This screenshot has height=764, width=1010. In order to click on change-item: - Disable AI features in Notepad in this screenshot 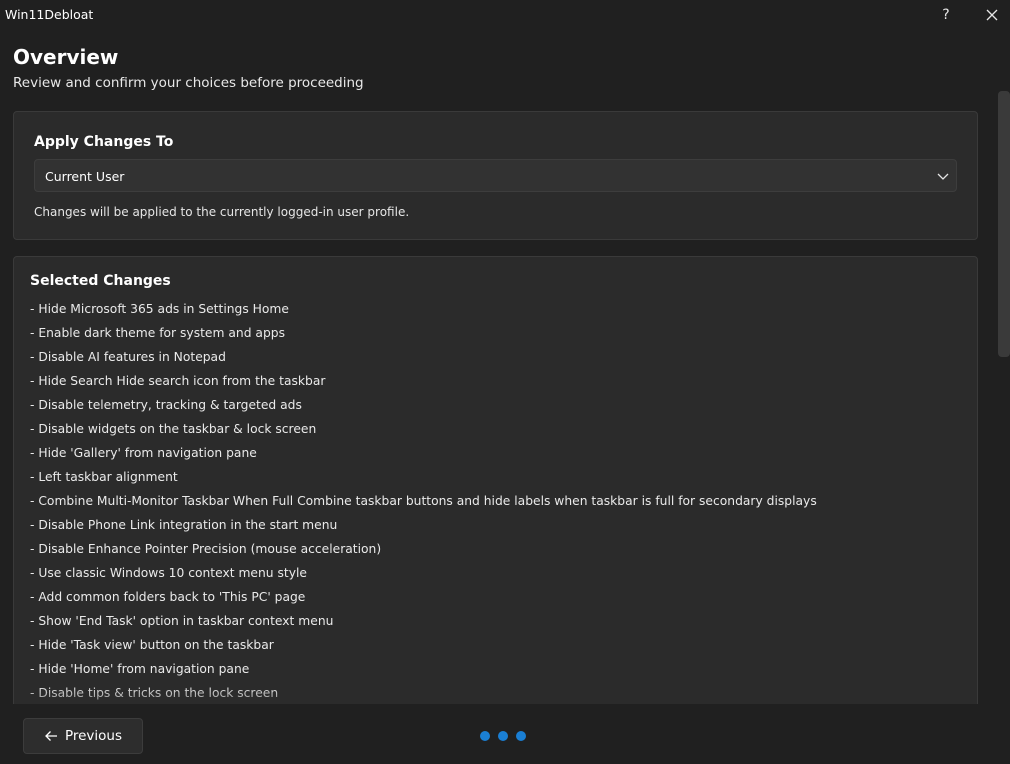, I will do `click(128, 357)`.